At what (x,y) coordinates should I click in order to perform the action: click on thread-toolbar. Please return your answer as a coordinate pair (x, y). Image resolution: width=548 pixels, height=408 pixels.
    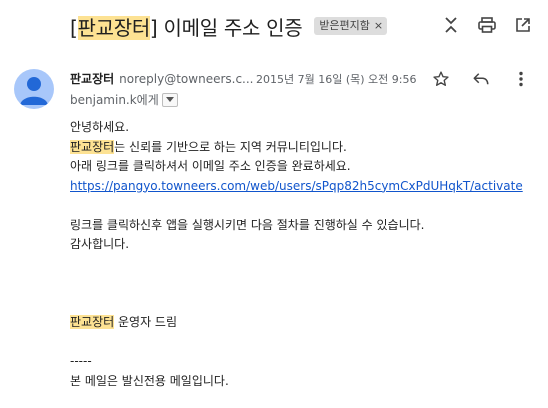
    Looking at the image, I should click on (487, 25).